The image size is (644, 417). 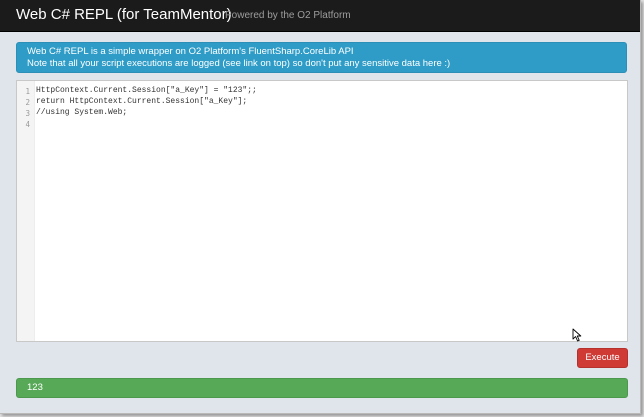 I want to click on line-number: 1, so click(x=27, y=91).